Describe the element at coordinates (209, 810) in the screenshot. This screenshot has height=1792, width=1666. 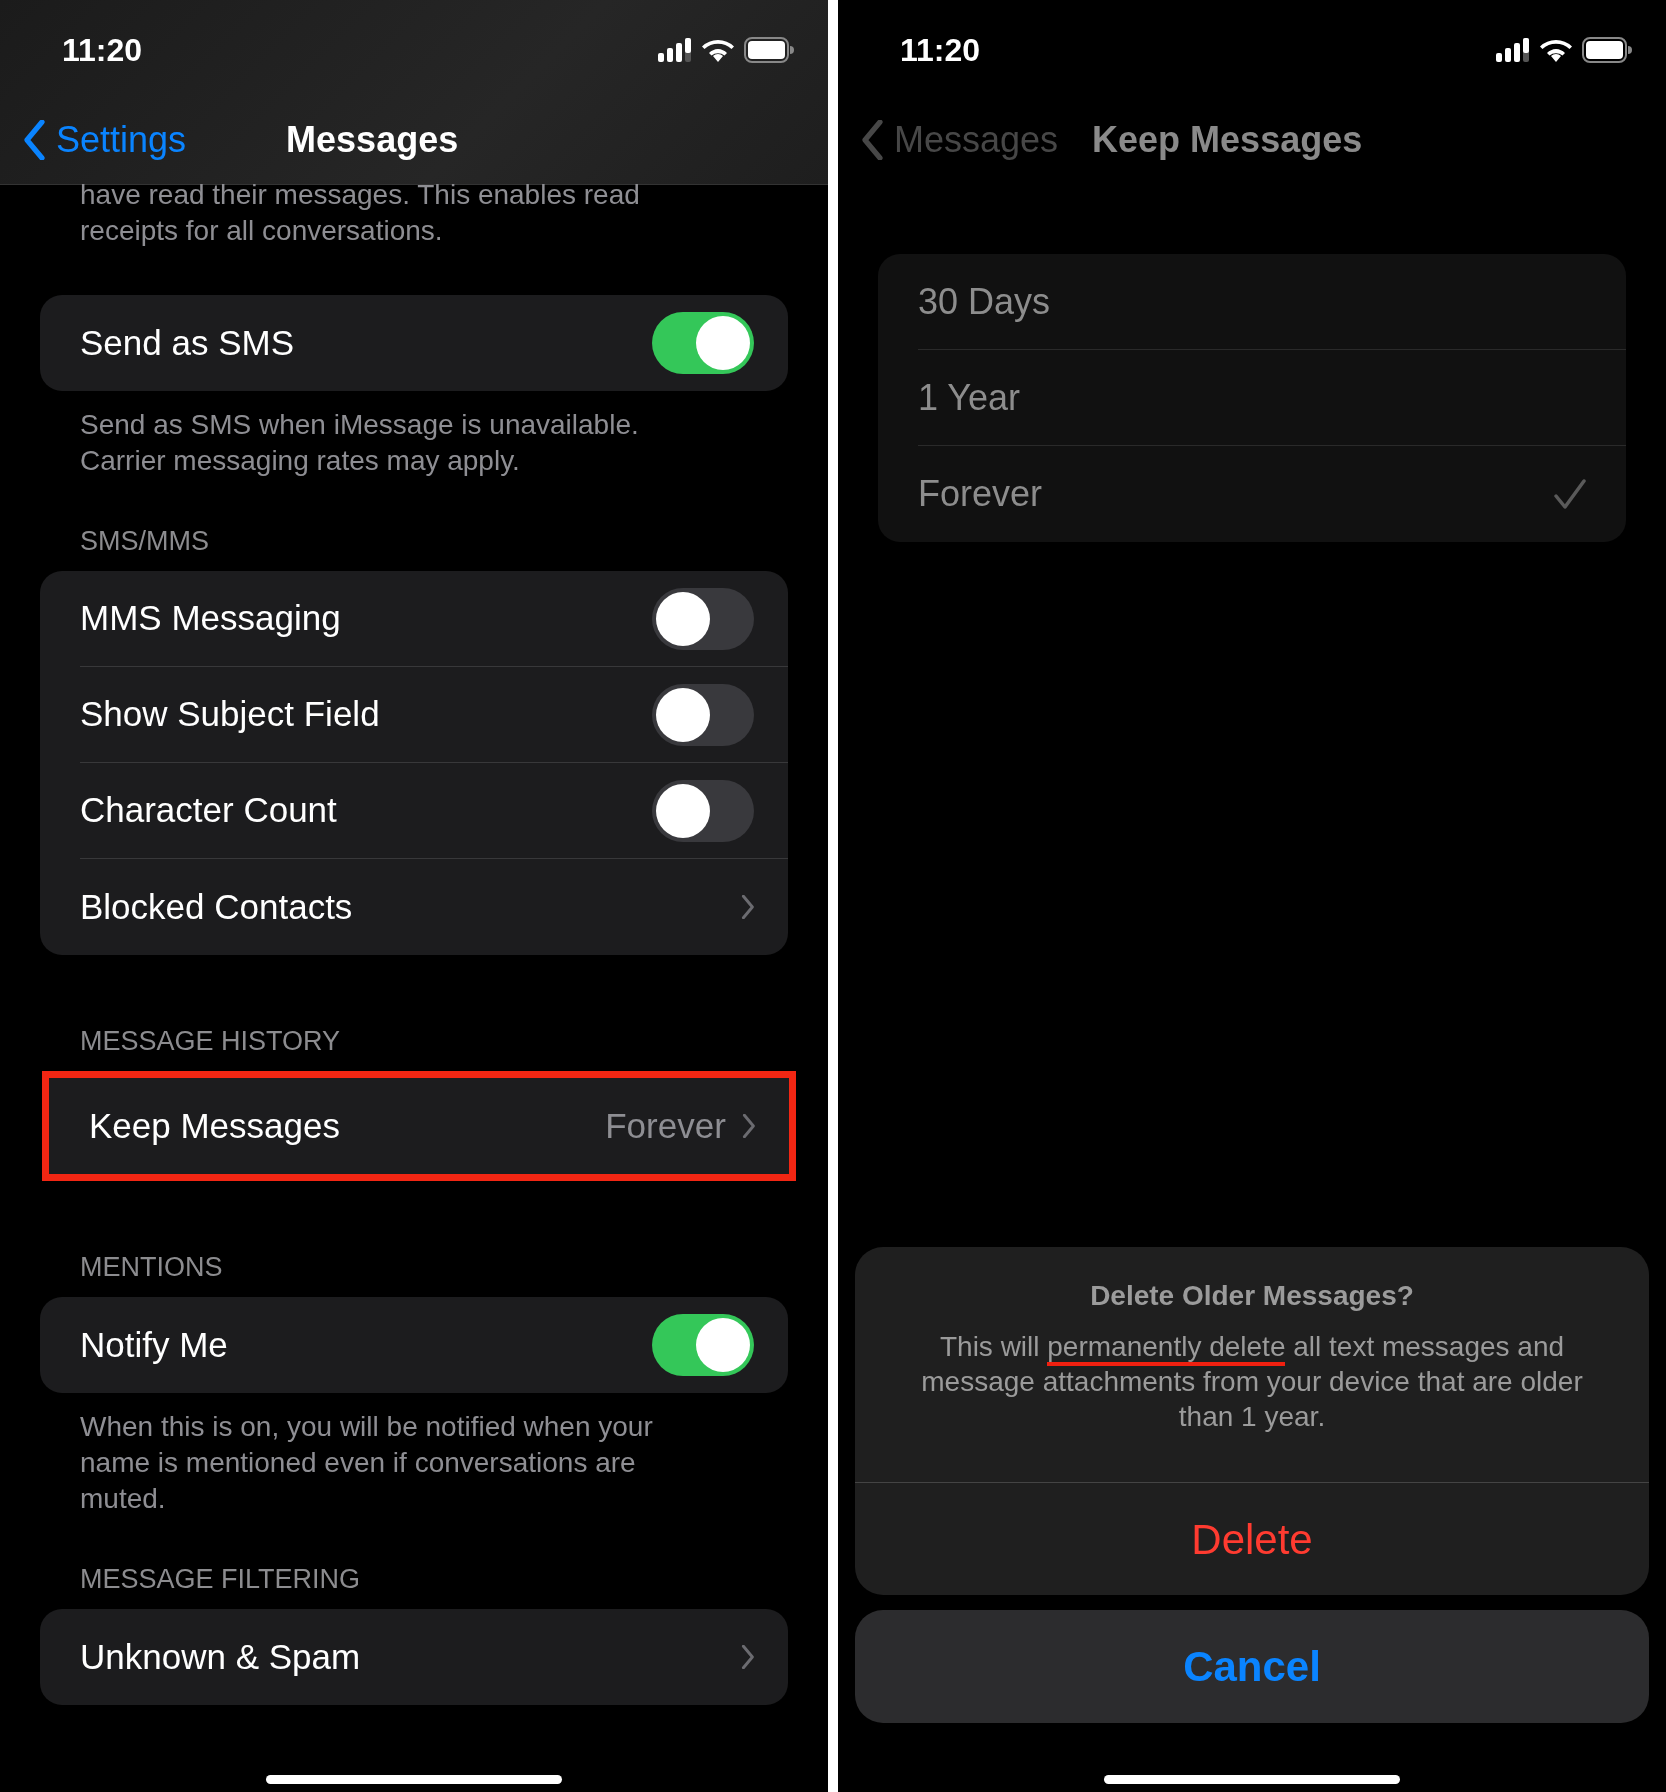
I see `row-label: Character Count` at that location.